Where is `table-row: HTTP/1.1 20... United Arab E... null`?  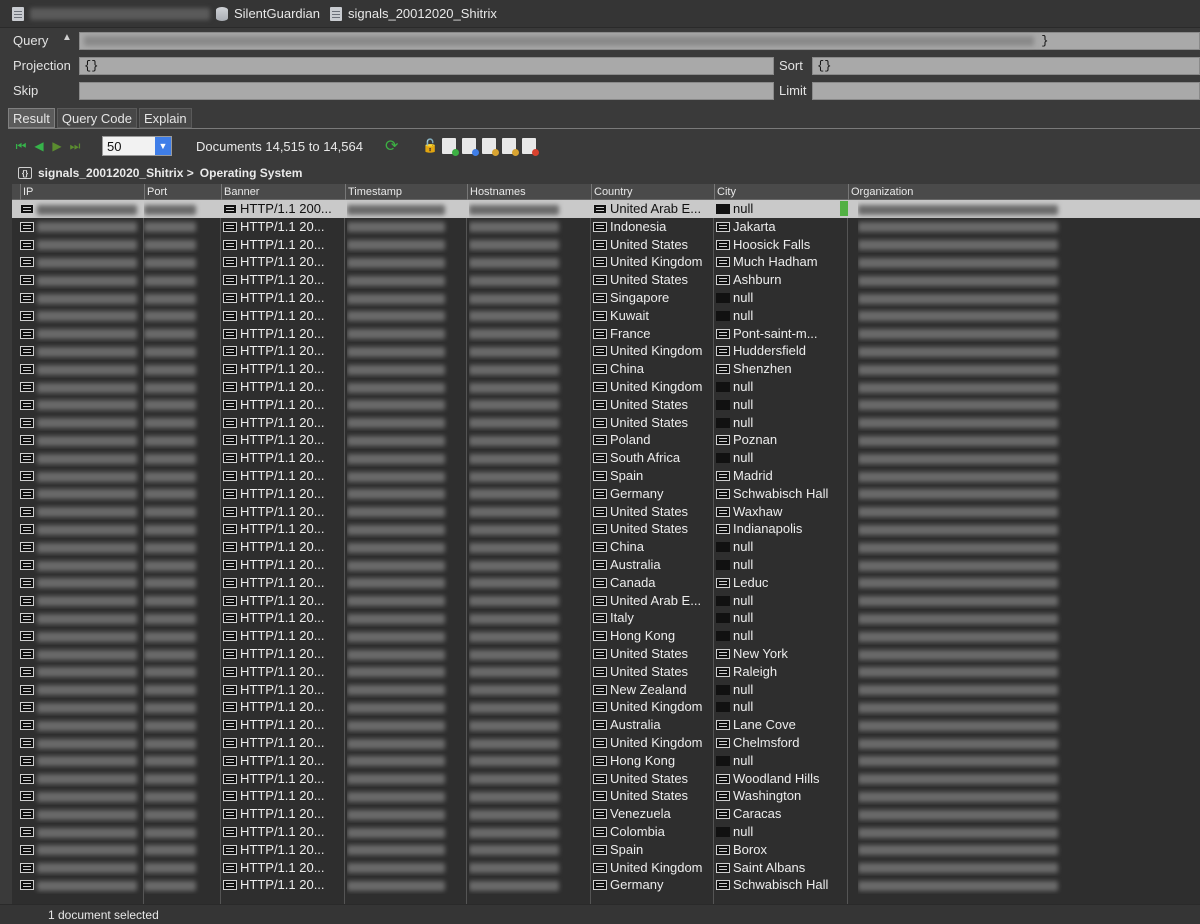 table-row: HTTP/1.1 20... United Arab E... null is located at coordinates (606, 601).